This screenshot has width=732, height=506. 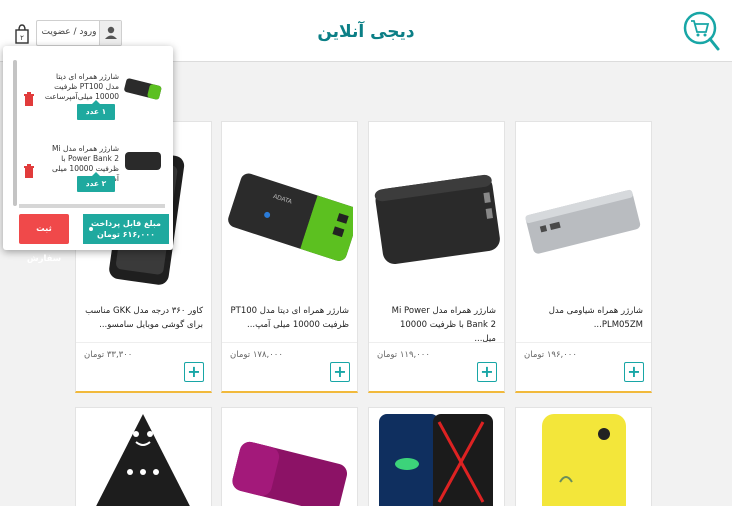 What do you see at coordinates (96, 182) in the screenshot?
I see `cart-item-quantity: ۲ عدد` at bounding box center [96, 182].